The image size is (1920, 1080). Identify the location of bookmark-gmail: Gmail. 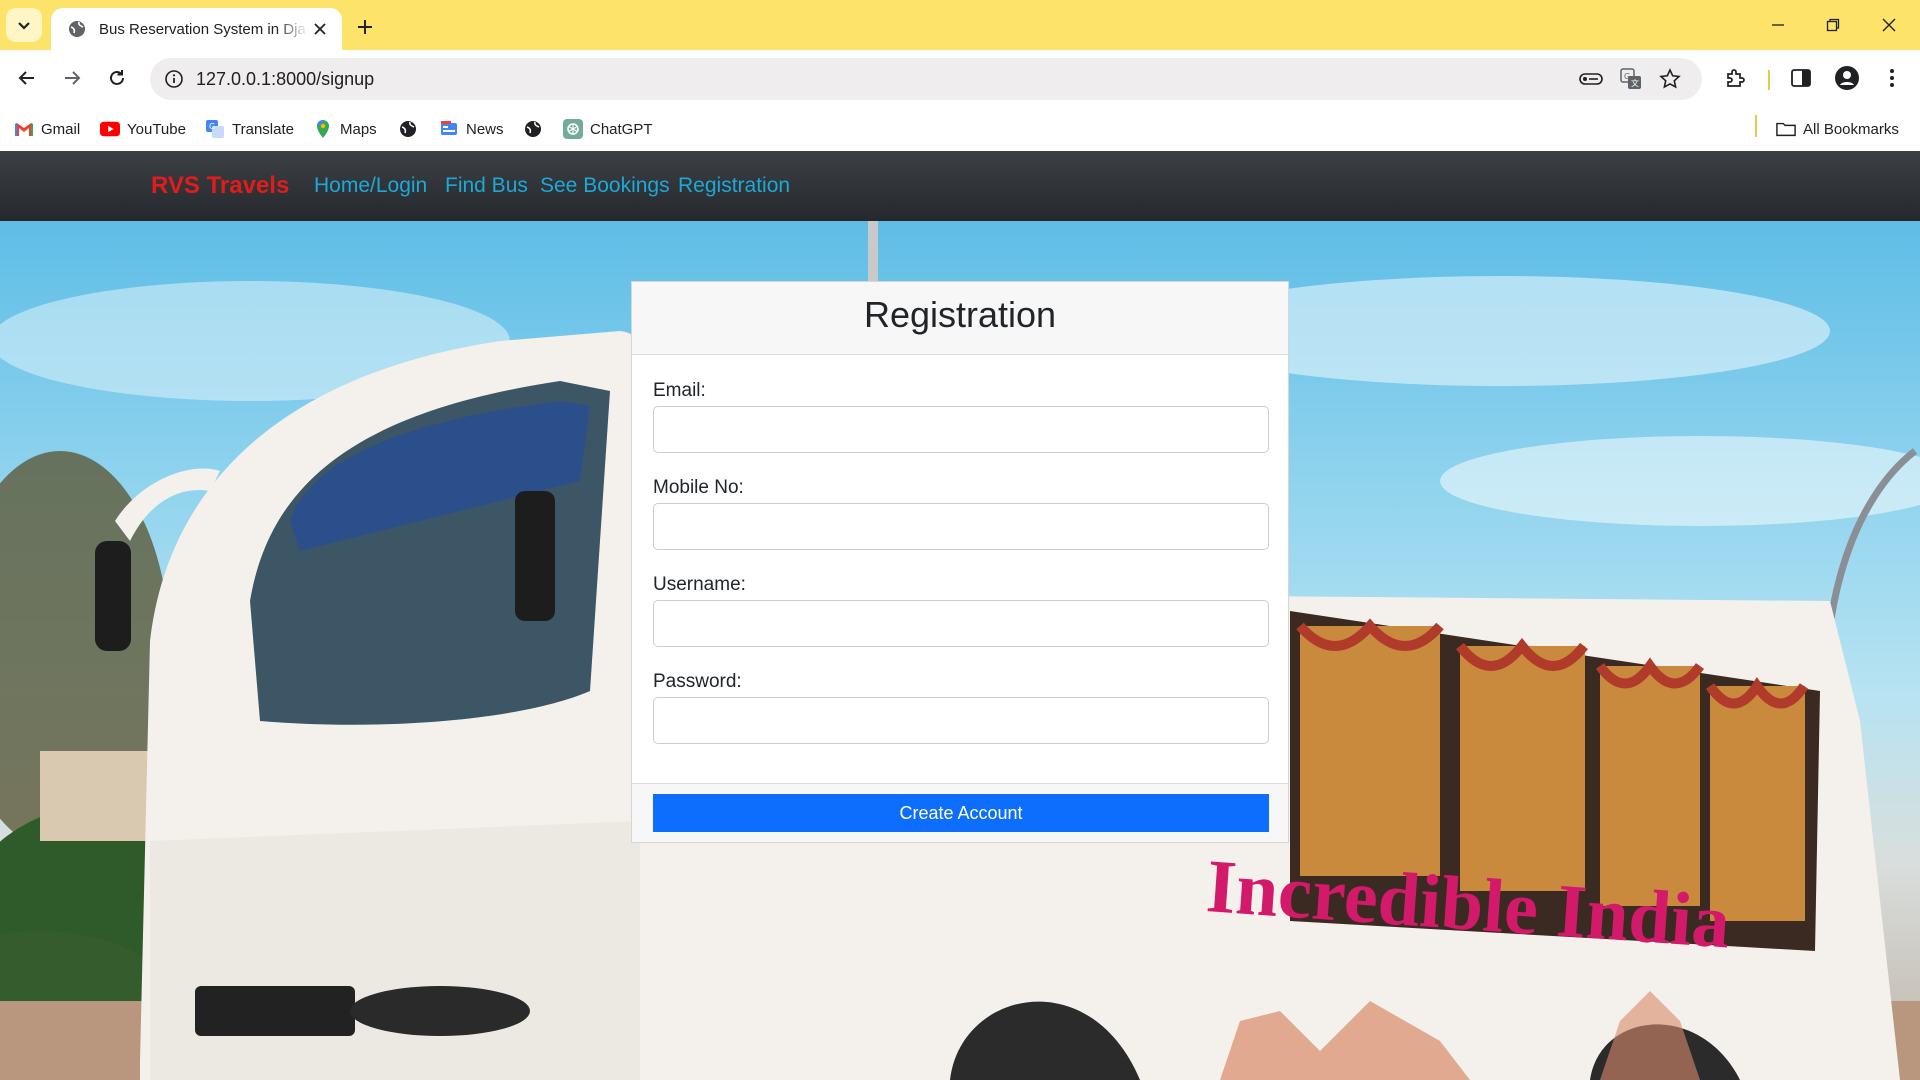
(47, 129).